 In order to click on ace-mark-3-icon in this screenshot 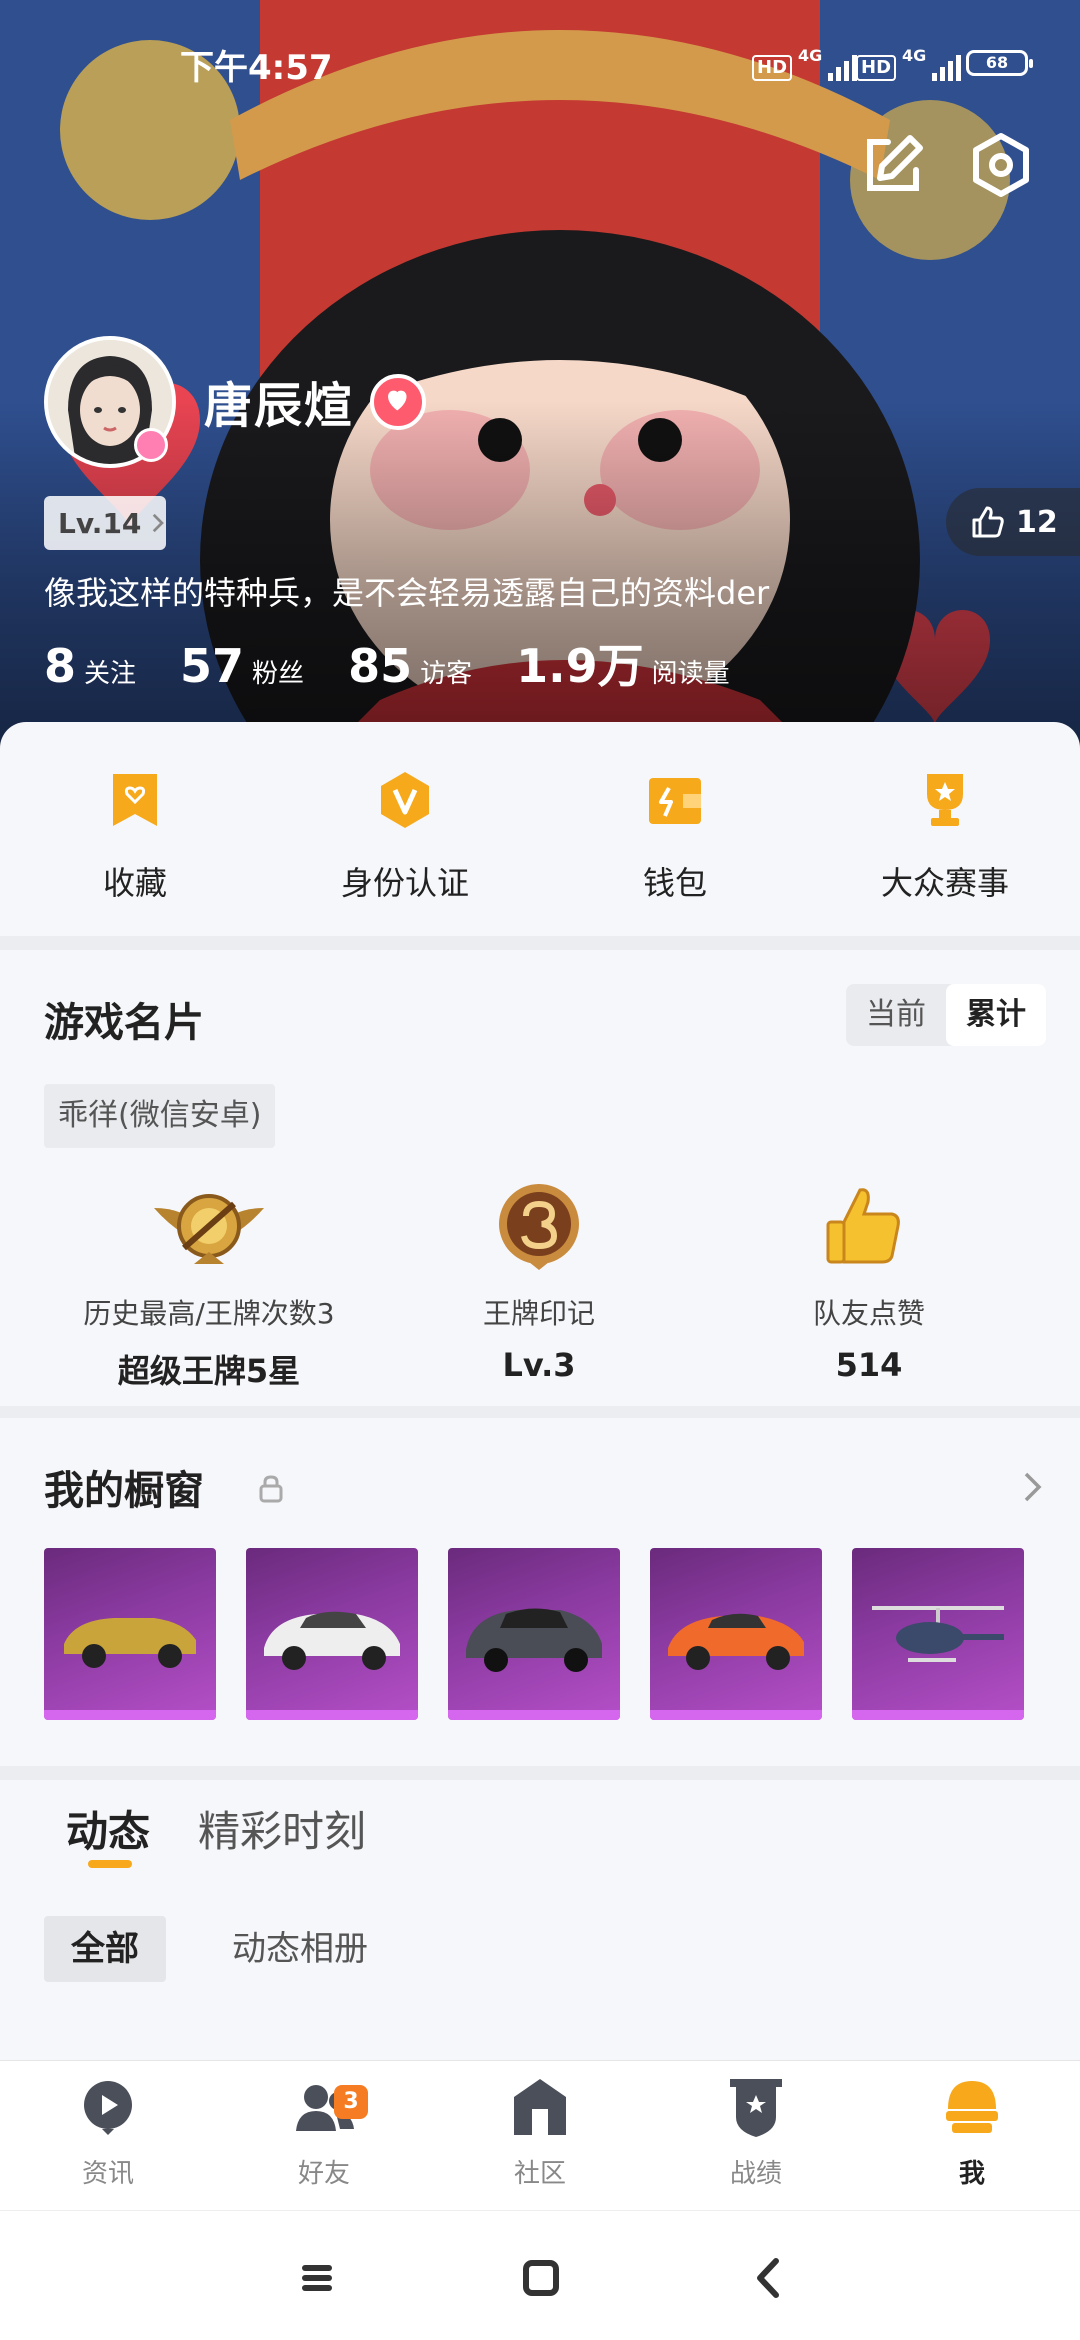, I will do `click(539, 1227)`.